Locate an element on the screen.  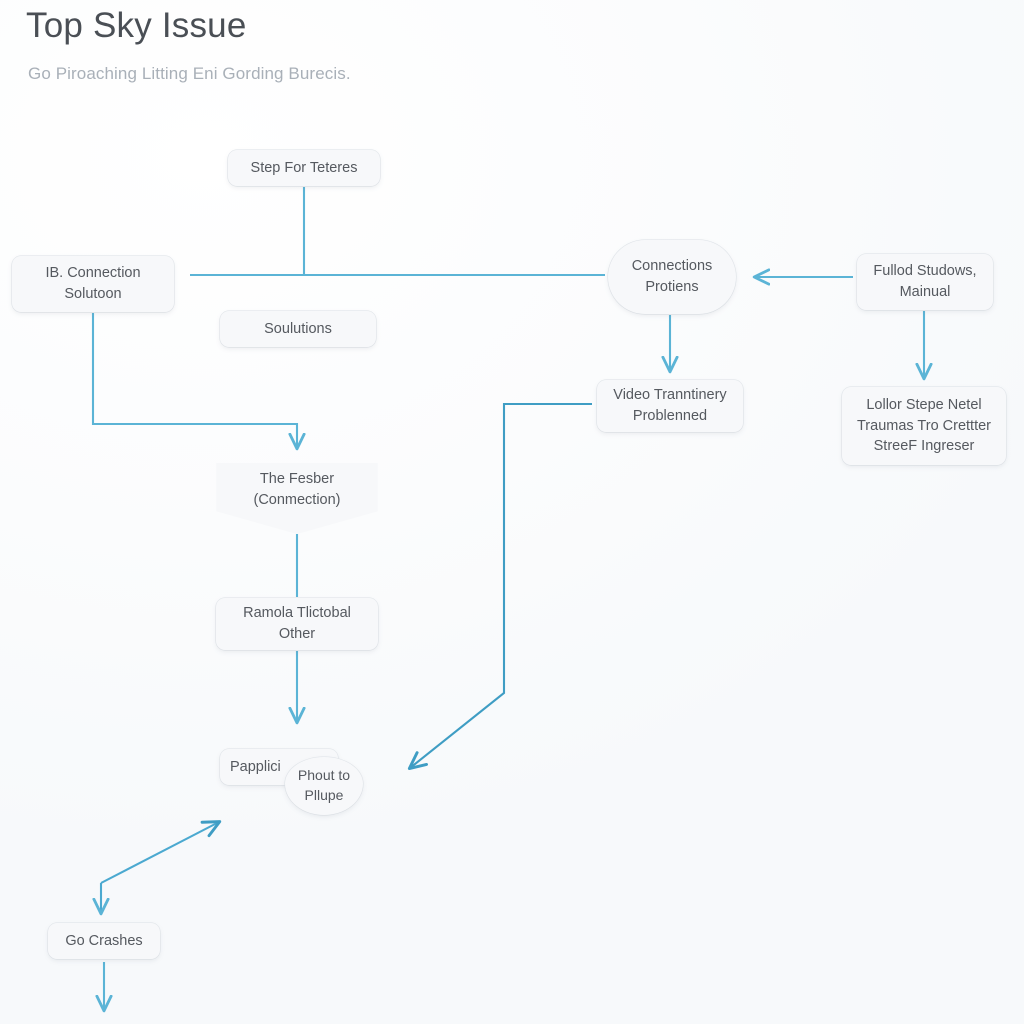
node-label: The Fesber (Conmection) is located at coordinates (297, 489).